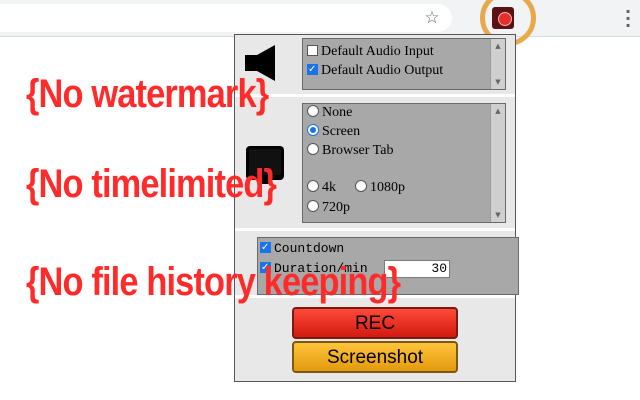 The height and width of the screenshot is (400, 640). I want to click on resolution-1080p-label: 1080p, so click(387, 187).